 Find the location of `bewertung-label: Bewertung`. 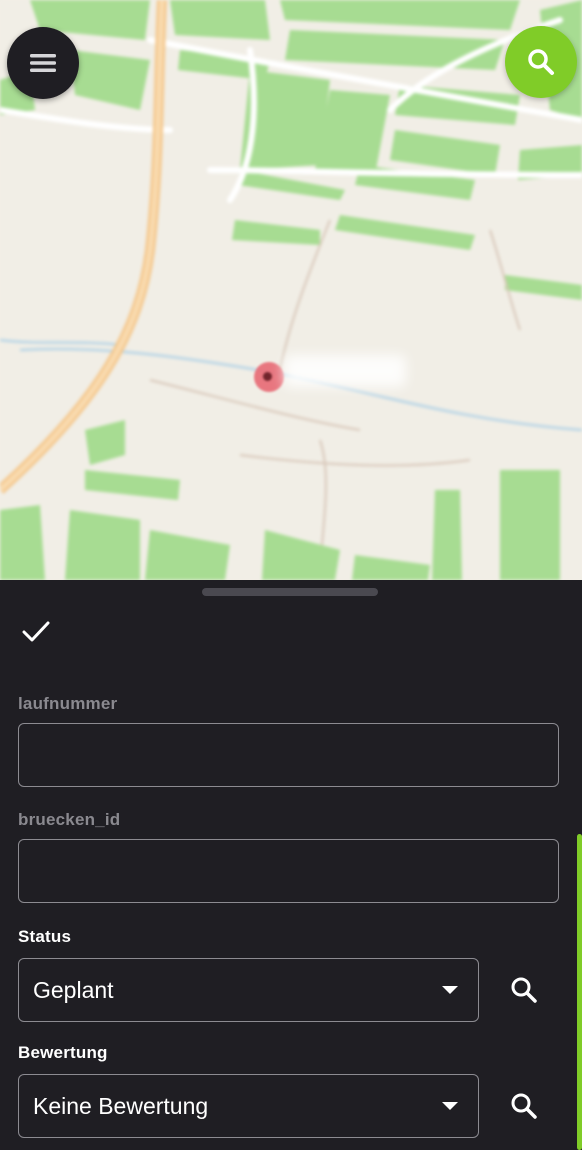

bewertung-label: Bewertung is located at coordinates (63, 1052).